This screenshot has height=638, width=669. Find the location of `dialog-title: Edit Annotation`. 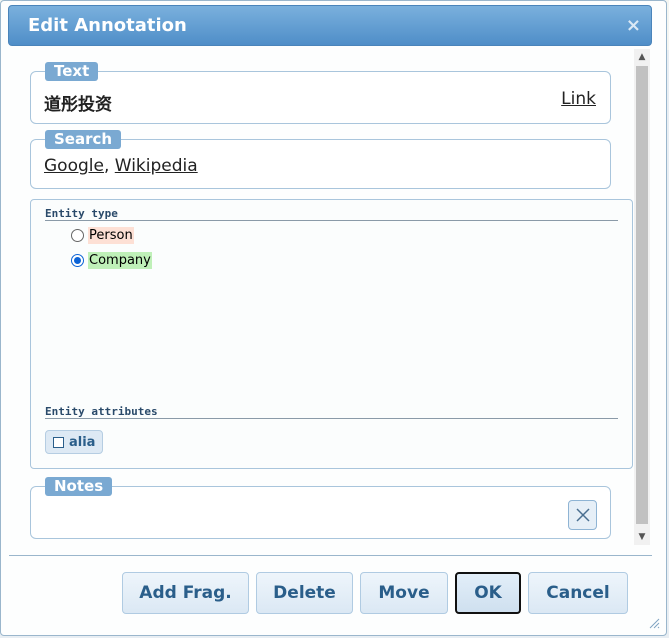

dialog-title: Edit Annotation is located at coordinates (107, 25).